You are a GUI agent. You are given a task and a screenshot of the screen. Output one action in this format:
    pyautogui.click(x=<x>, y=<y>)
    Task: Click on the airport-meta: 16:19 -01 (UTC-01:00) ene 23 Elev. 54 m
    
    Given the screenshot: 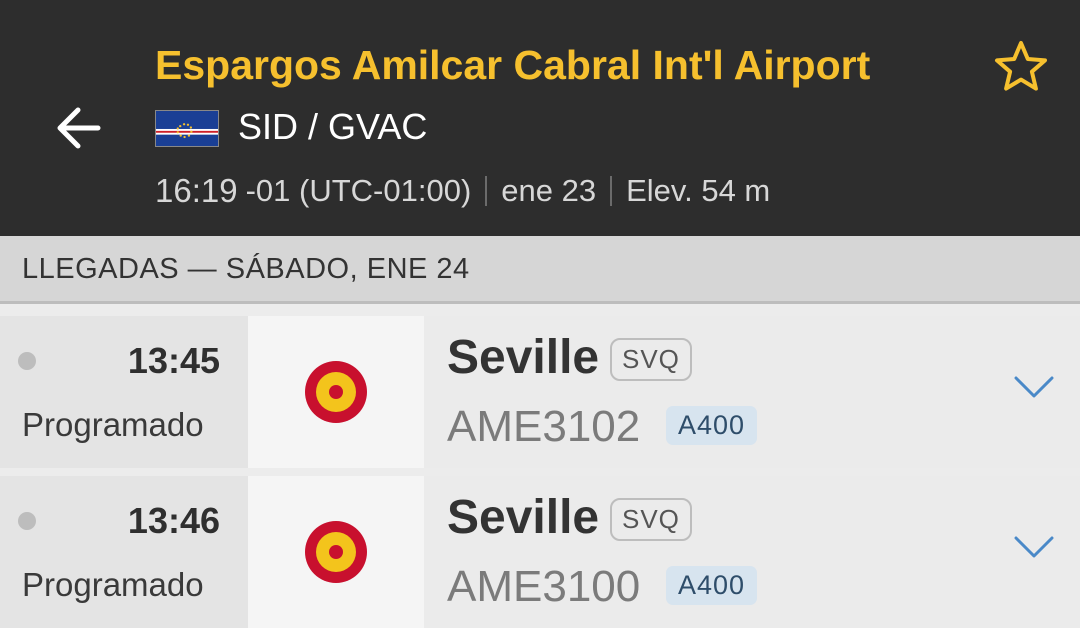 What is the action you would take?
    pyautogui.click(x=462, y=191)
    